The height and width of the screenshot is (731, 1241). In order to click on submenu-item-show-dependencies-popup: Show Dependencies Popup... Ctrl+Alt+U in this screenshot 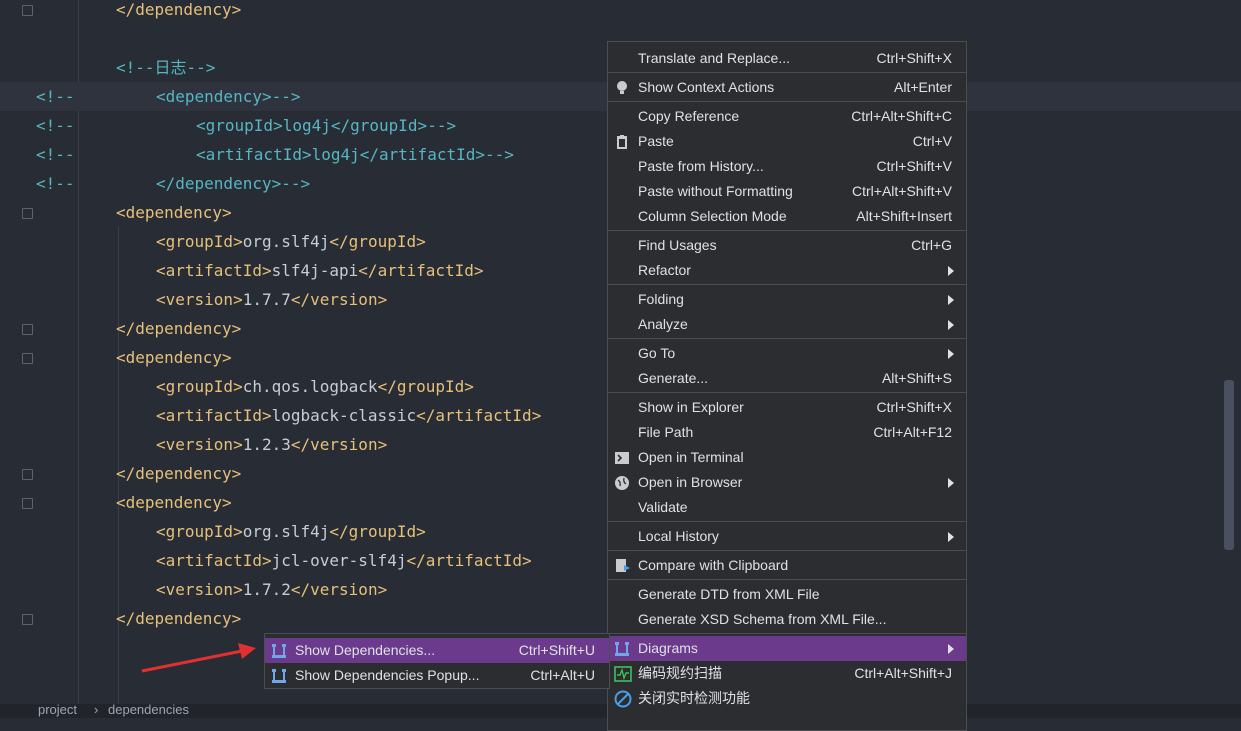, I will do `click(437, 675)`.